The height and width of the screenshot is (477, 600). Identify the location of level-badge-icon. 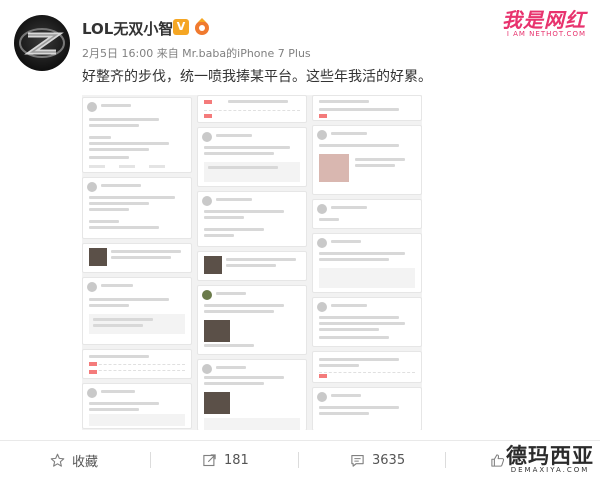
(202, 26).